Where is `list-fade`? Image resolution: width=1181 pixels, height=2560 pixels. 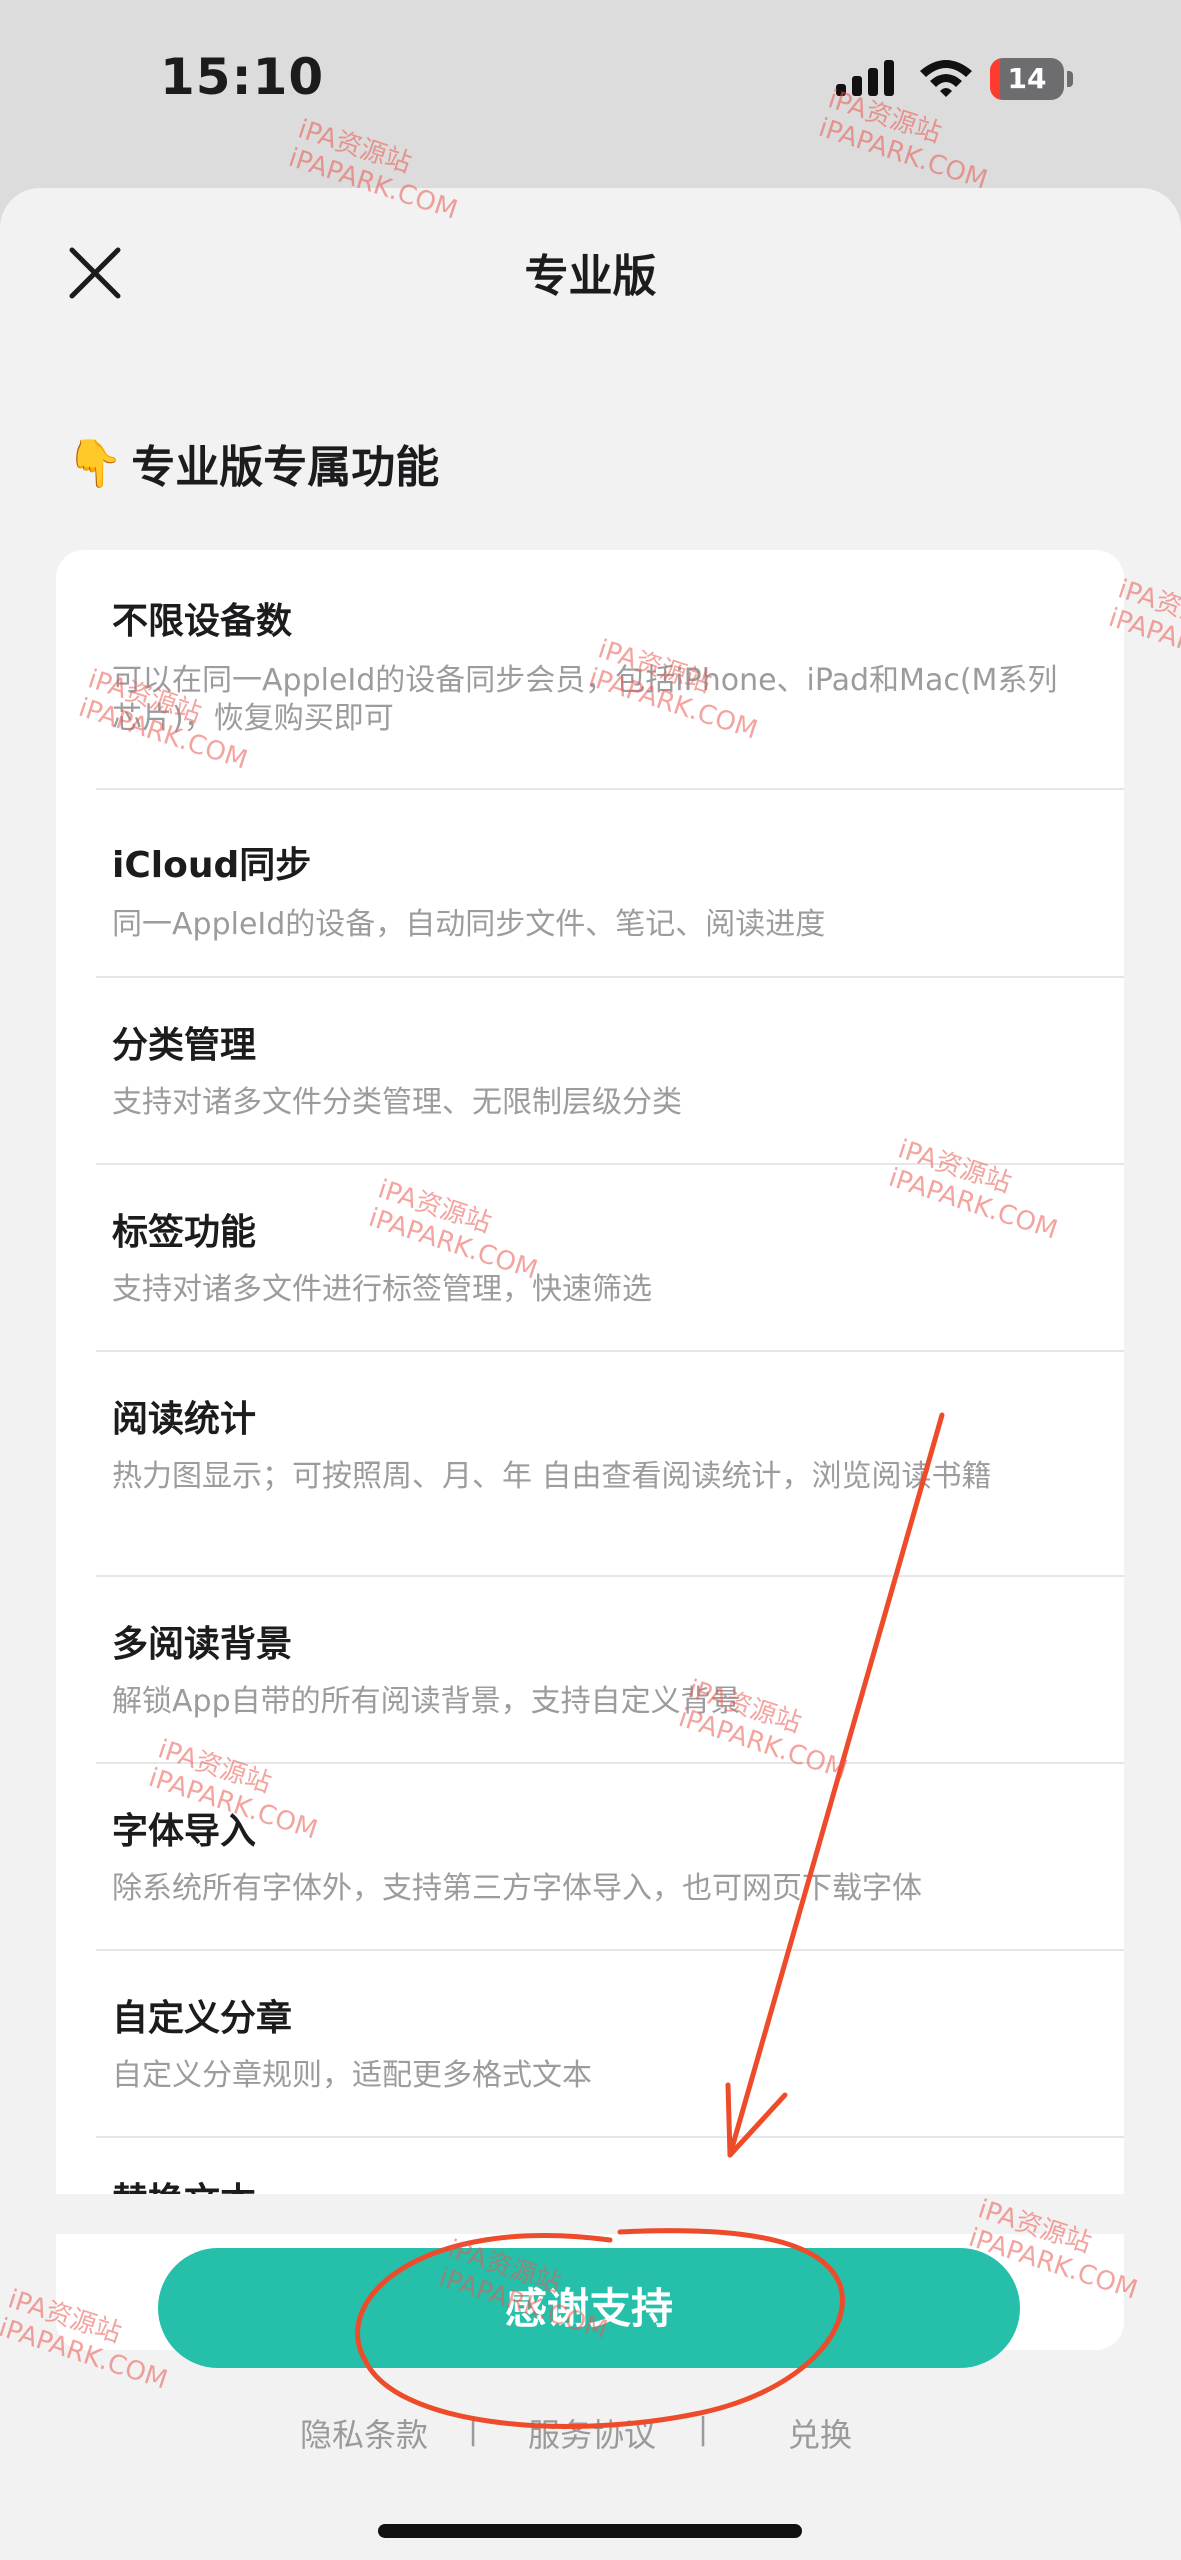 list-fade is located at coordinates (590, 2214).